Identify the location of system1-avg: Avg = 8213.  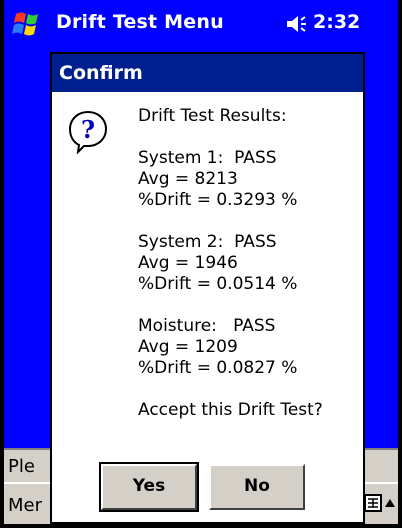
(188, 179).